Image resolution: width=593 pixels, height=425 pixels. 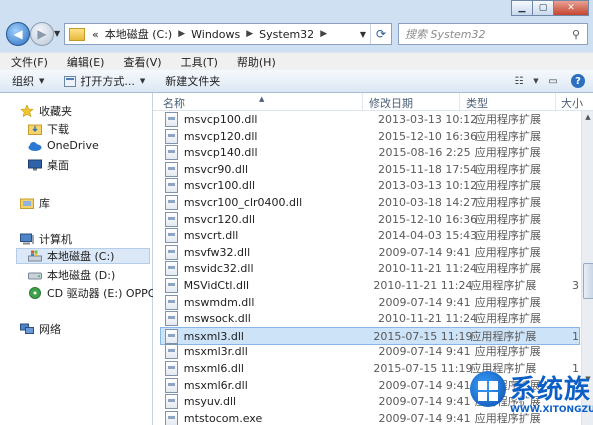 What do you see at coordinates (428, 235) in the screenshot?
I see `file-date: 2014-04-03 15:43` at bounding box center [428, 235].